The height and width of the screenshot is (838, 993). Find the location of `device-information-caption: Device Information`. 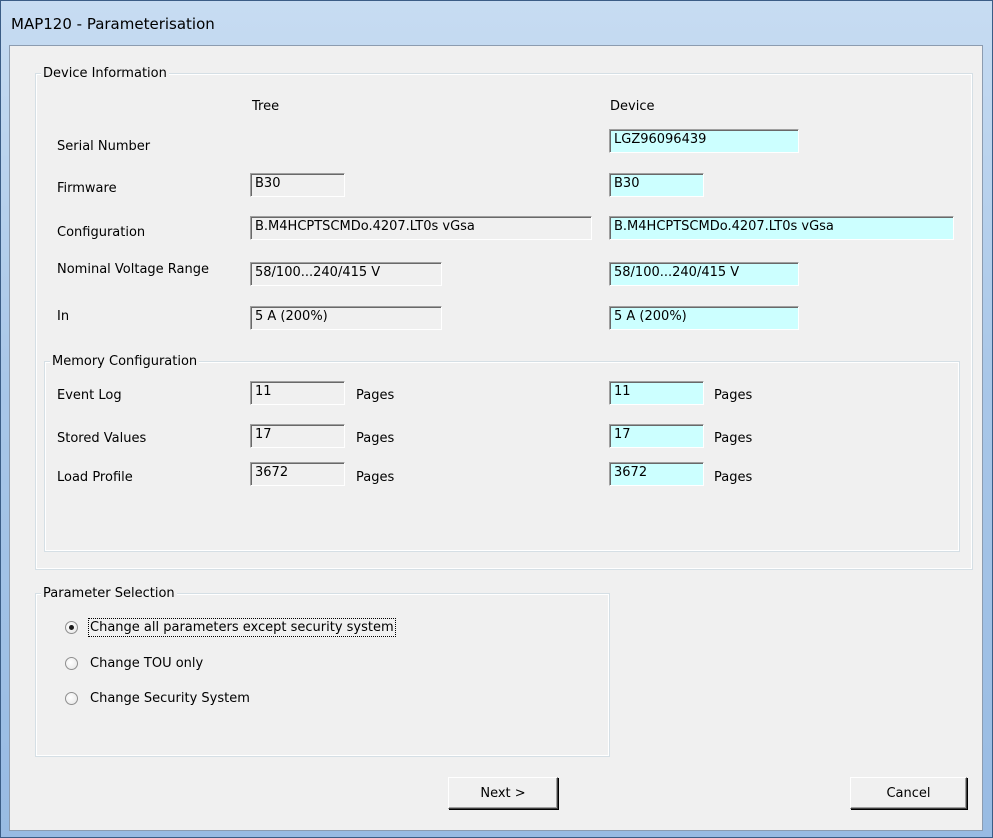

device-information-caption: Device Information is located at coordinates (105, 73).